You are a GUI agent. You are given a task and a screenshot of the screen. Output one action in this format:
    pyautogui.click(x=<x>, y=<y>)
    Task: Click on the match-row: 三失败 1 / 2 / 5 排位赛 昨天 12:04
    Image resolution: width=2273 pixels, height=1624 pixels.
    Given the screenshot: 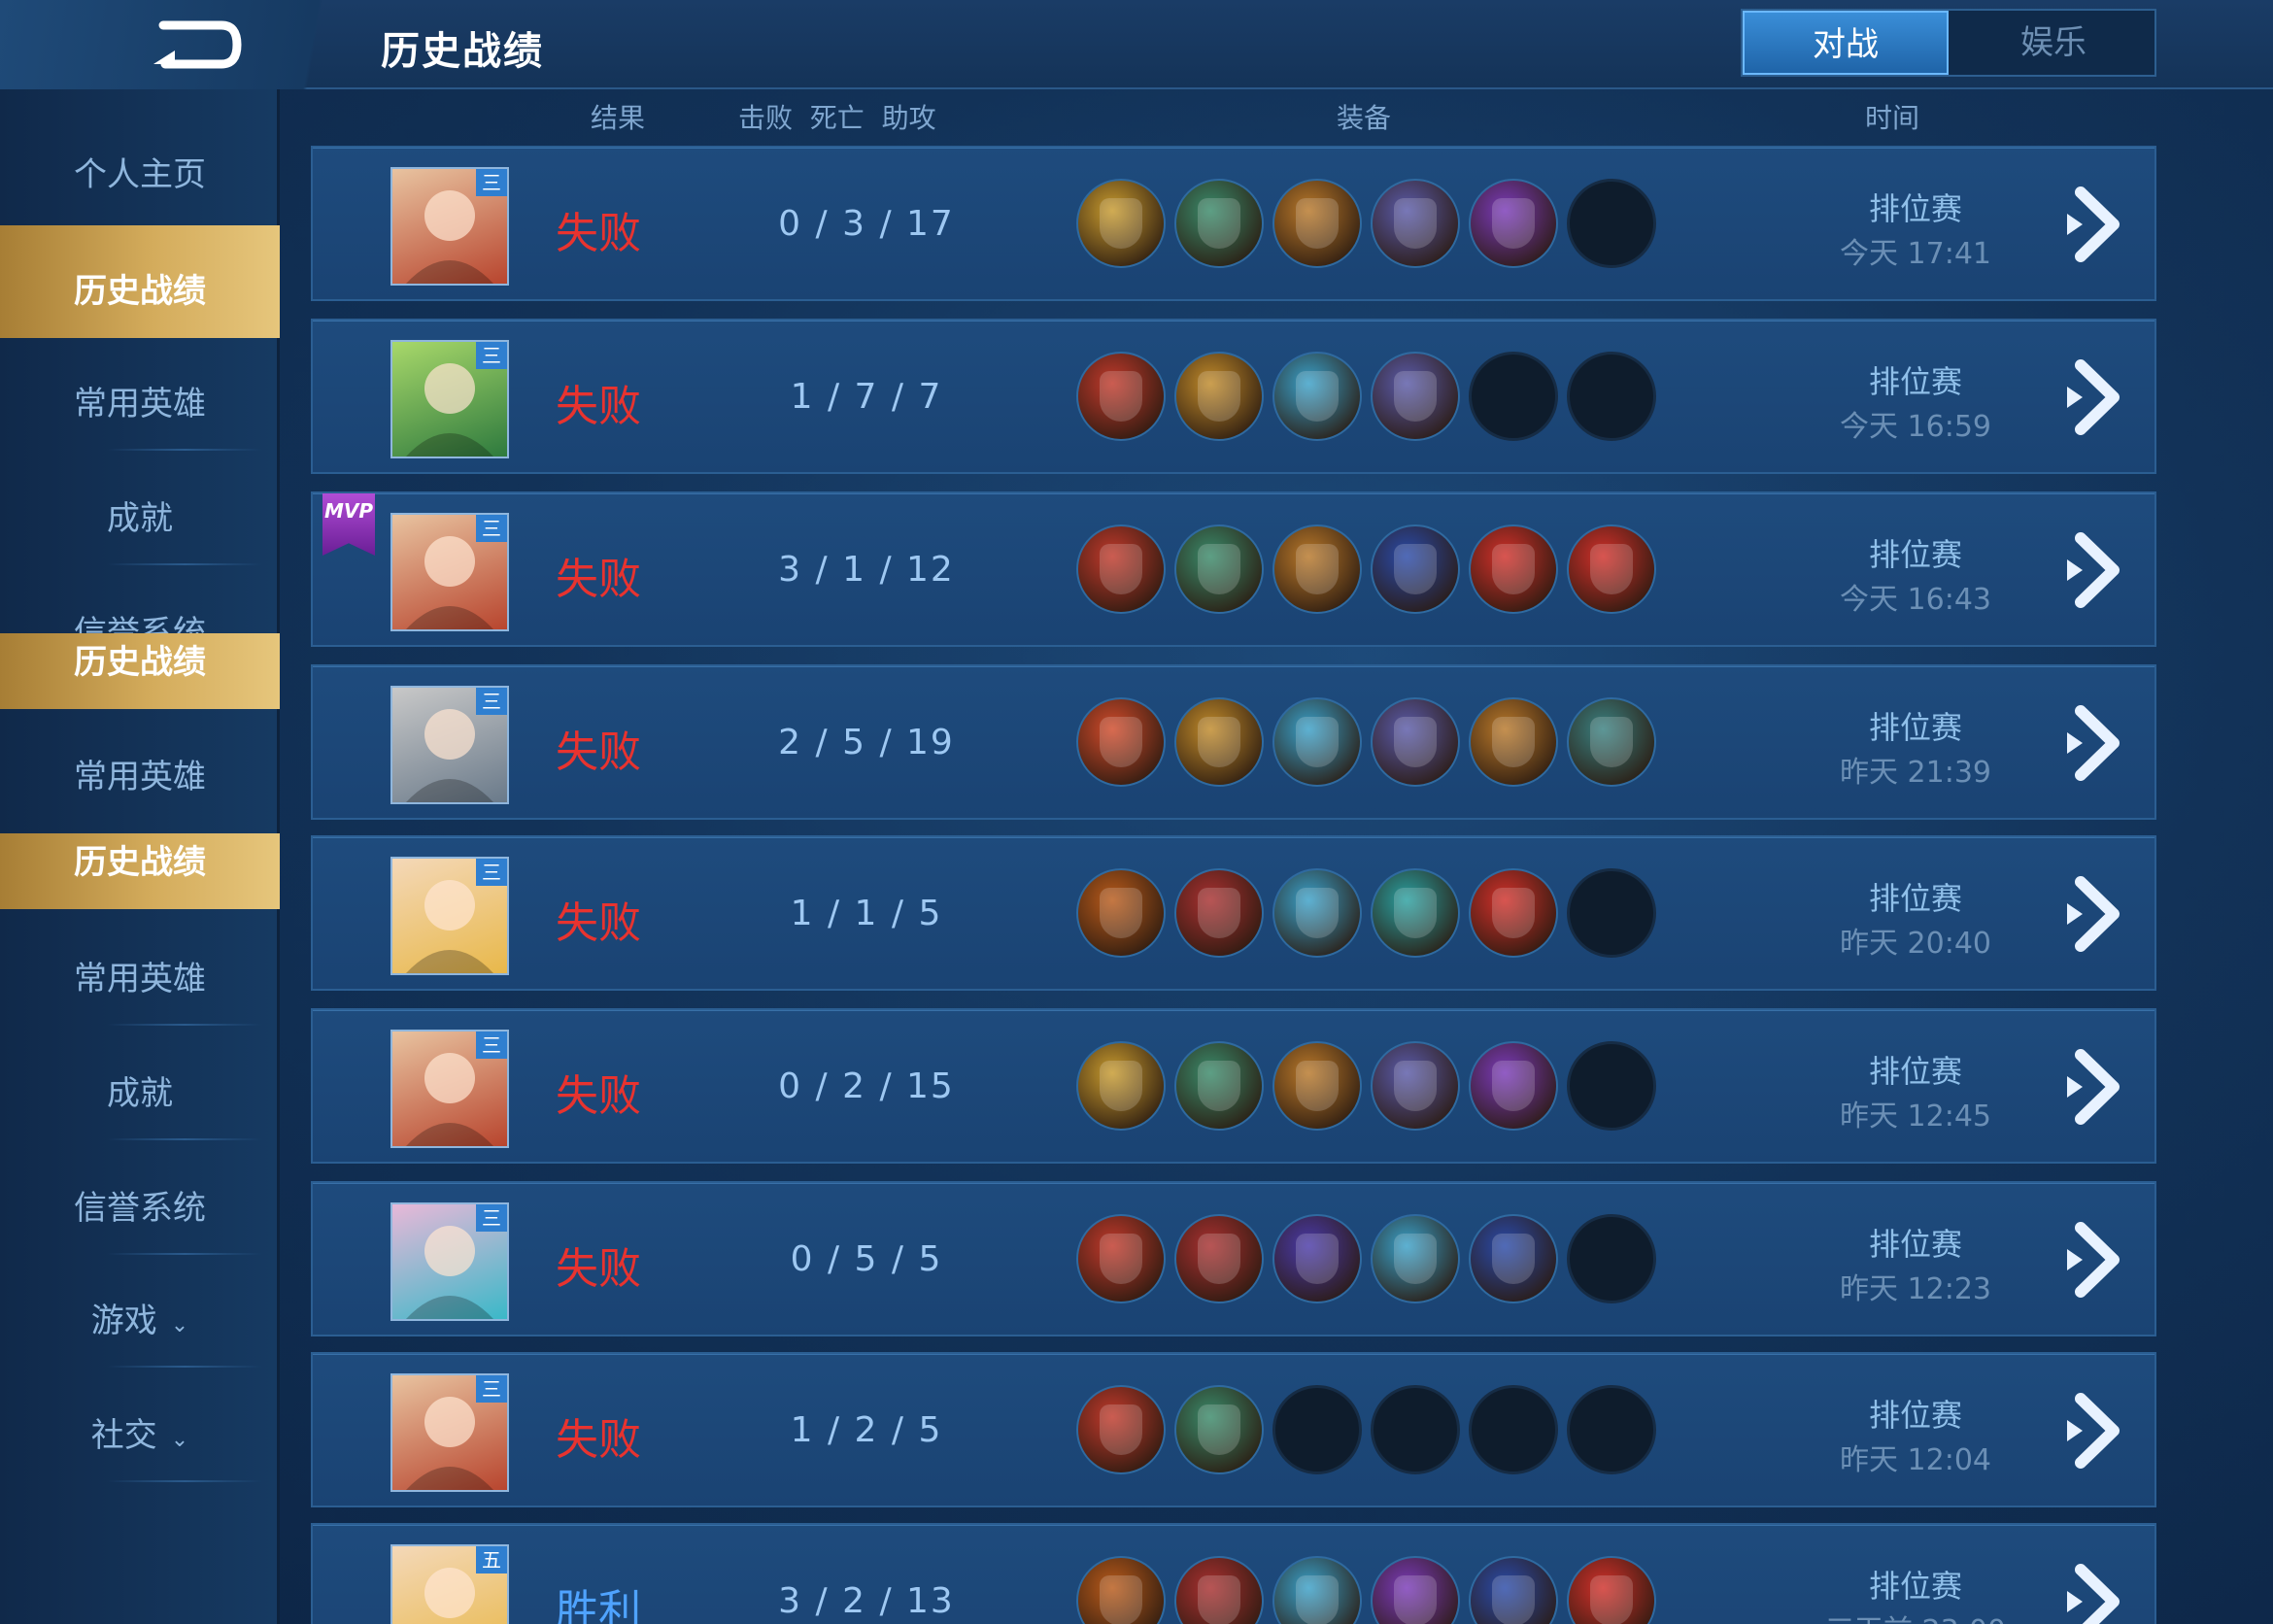 What is the action you would take?
    pyautogui.click(x=1233, y=1429)
    